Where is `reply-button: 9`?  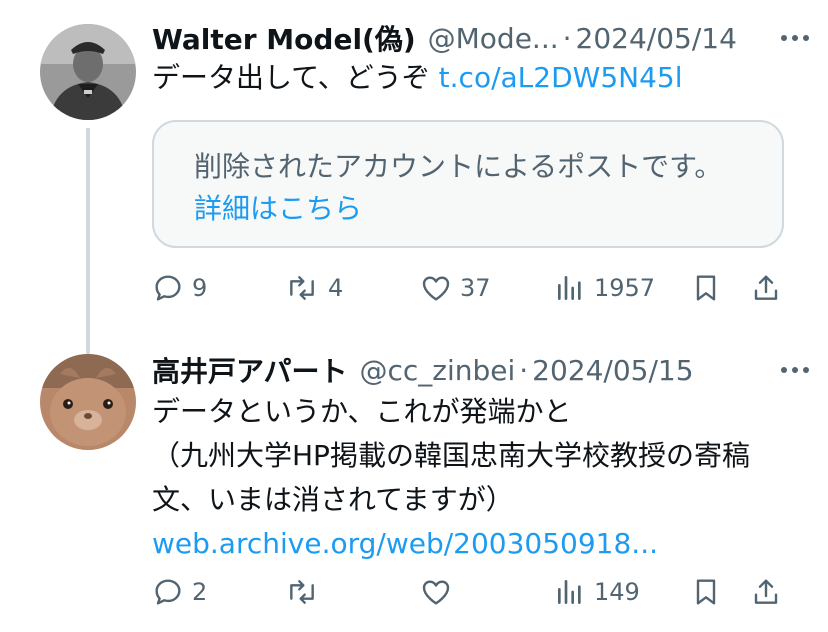
reply-button: 9 is located at coordinates (179, 288).